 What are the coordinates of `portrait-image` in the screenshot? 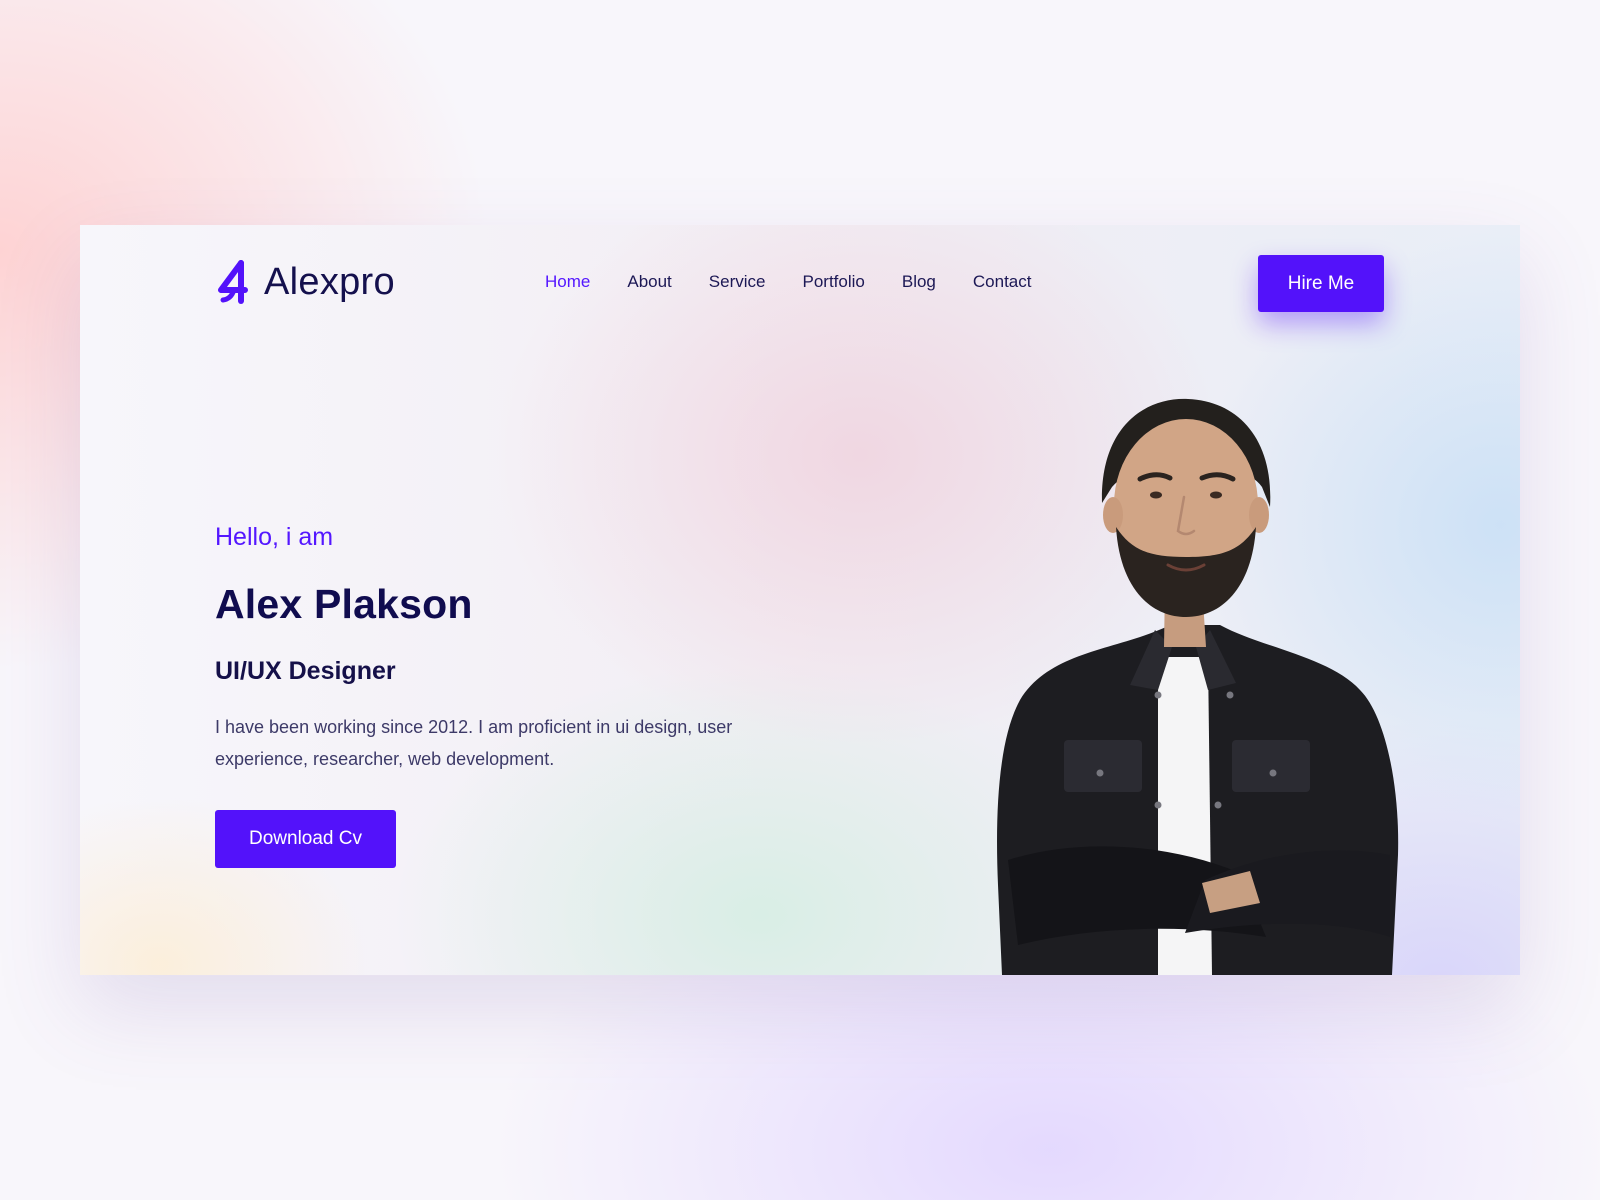 It's located at (1198, 686).